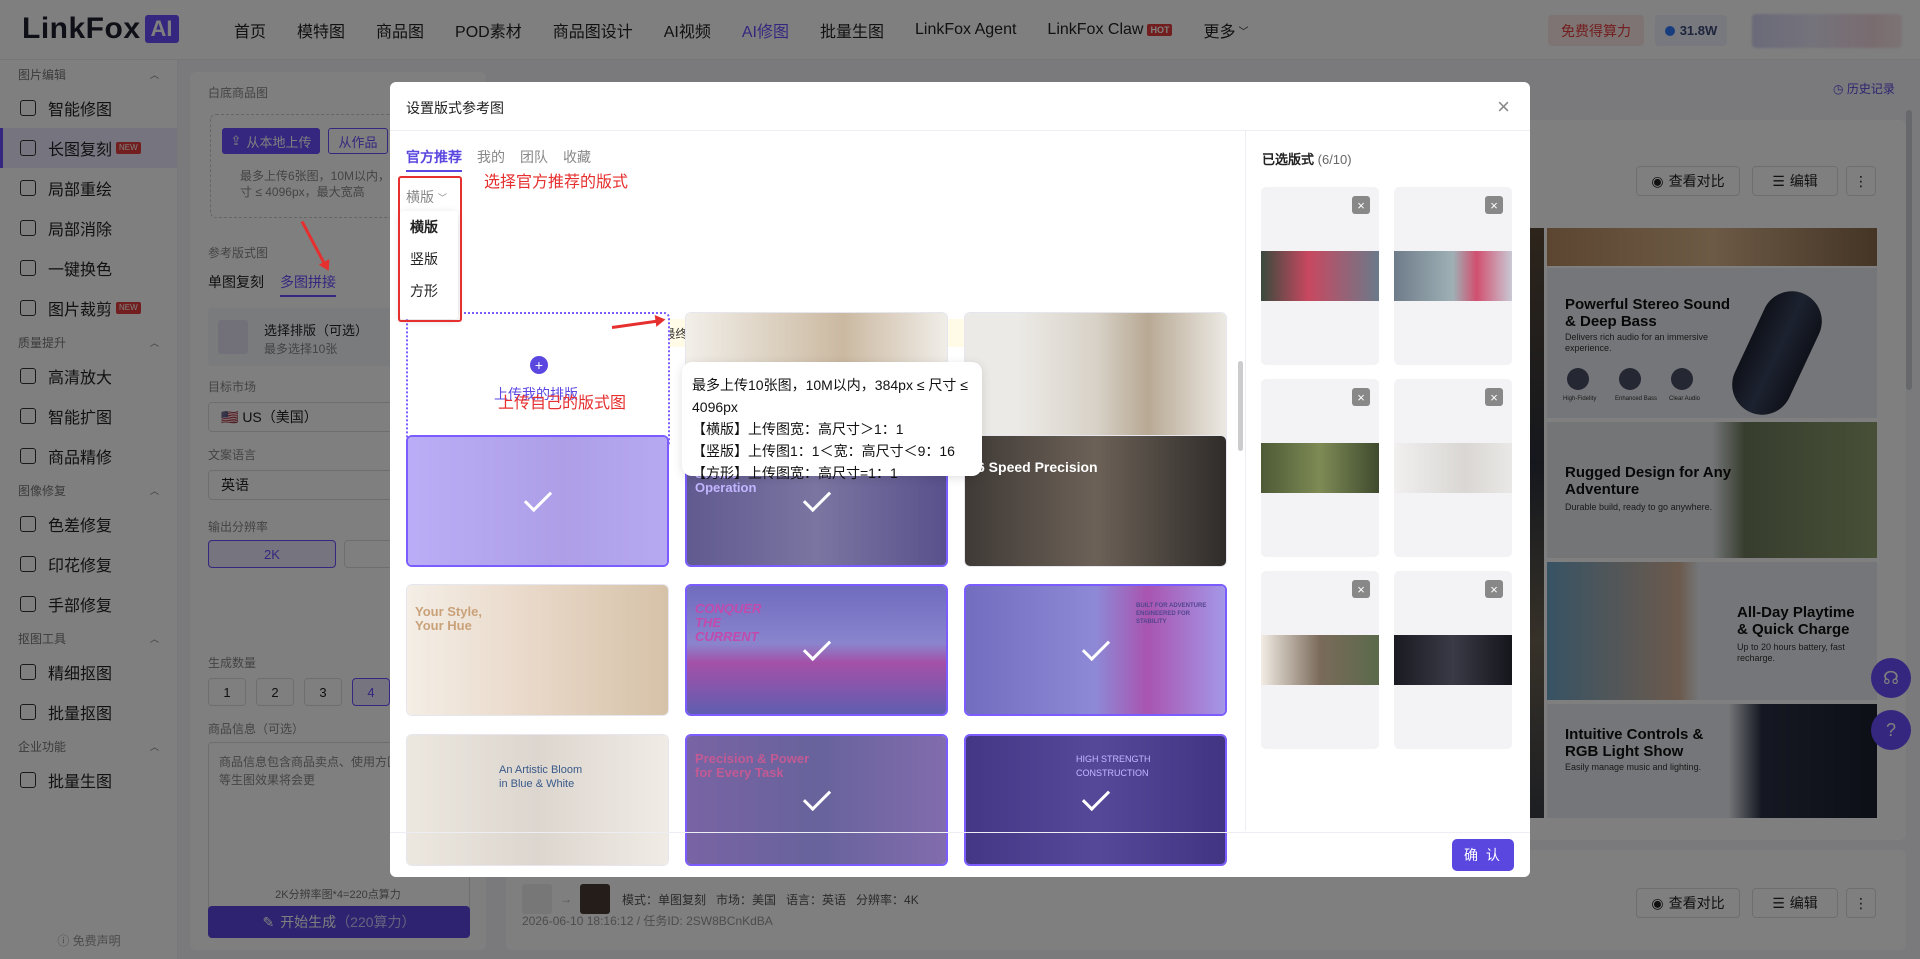 This screenshot has width=1920, height=959. Describe the element at coordinates (1320, 468) in the screenshot. I see `selected-slot-3: ×` at that location.